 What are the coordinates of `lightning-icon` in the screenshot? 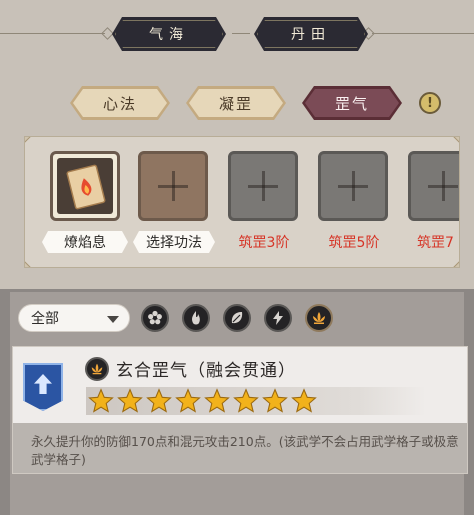 It's located at (278, 318).